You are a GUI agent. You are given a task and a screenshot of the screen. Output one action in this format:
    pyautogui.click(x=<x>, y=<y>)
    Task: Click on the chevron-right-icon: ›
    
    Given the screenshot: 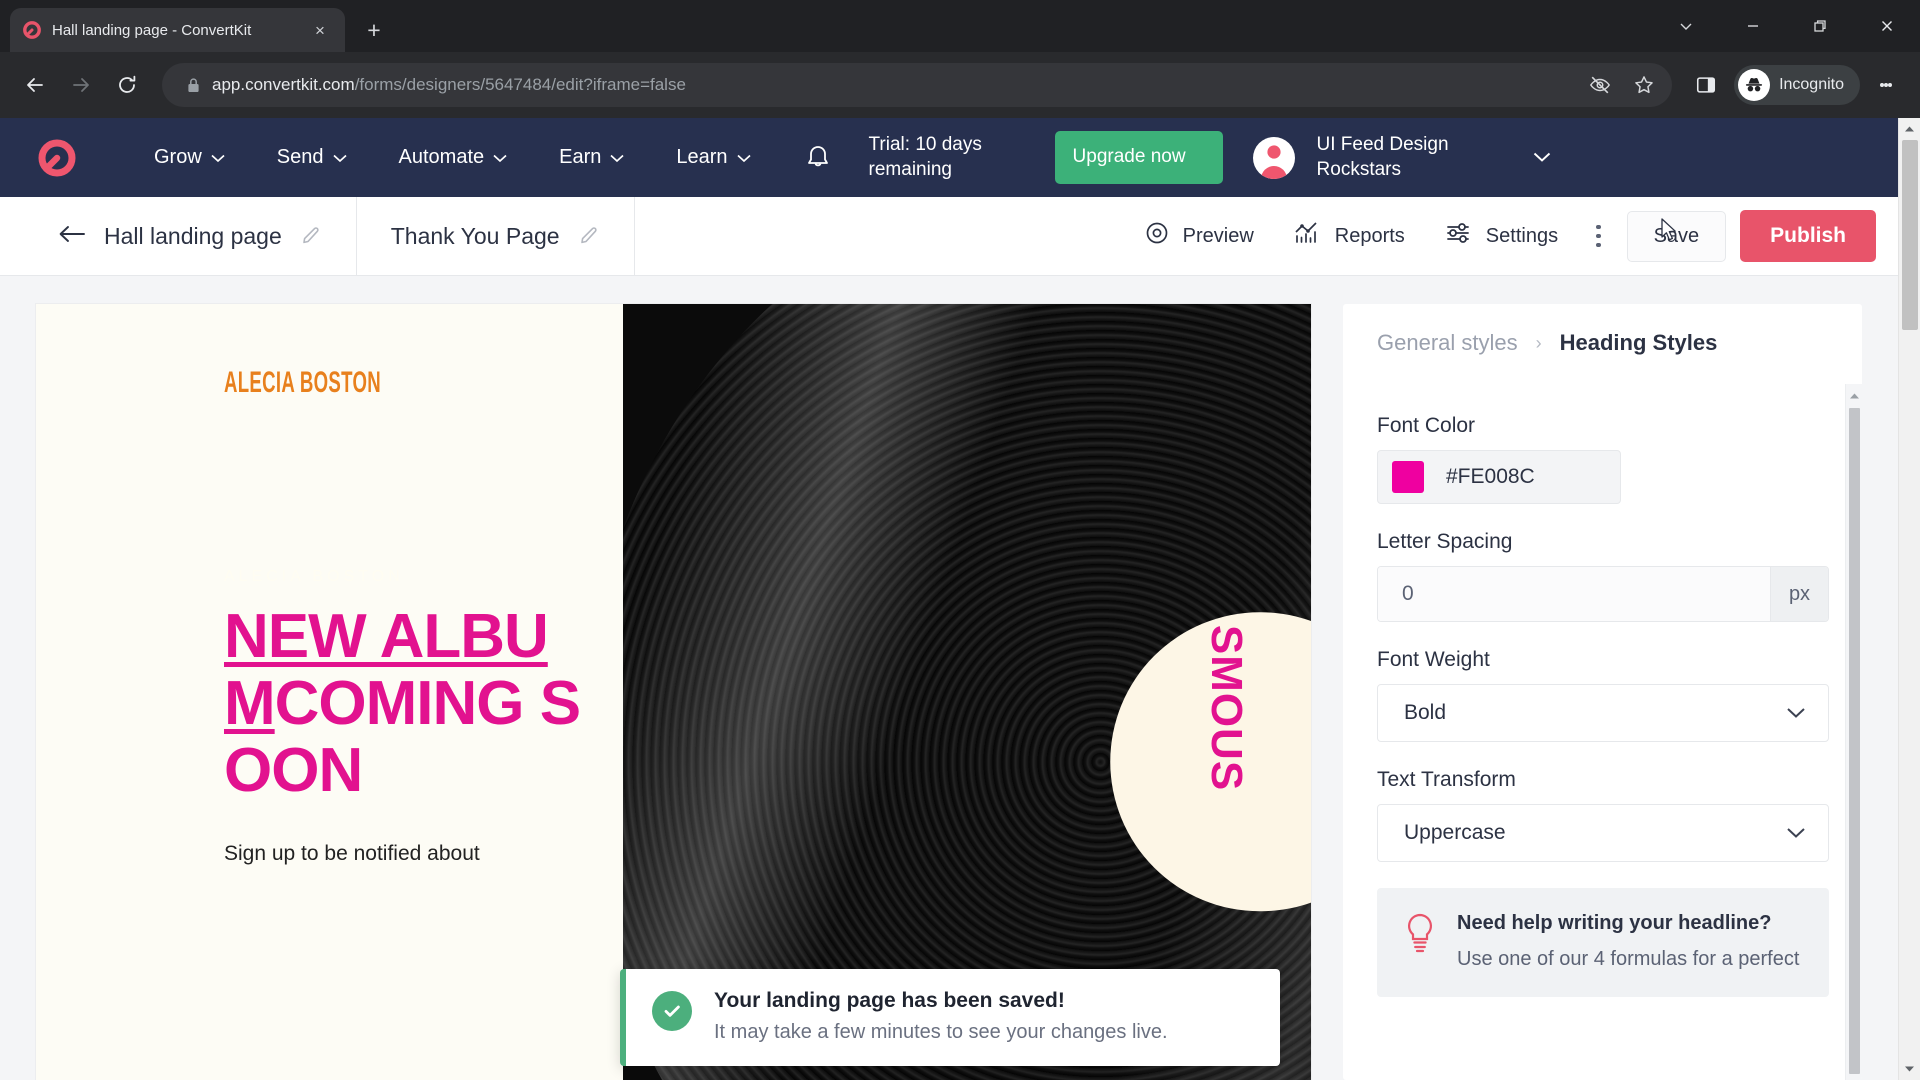 What is the action you would take?
    pyautogui.click(x=1538, y=342)
    